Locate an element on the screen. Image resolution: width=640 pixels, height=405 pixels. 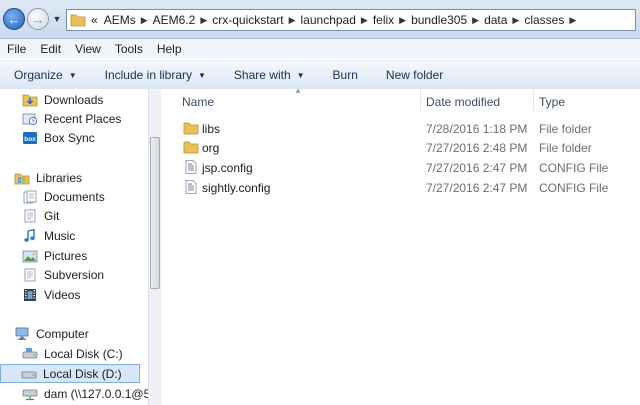
svg-text: box is located at coordinates (30, 139).